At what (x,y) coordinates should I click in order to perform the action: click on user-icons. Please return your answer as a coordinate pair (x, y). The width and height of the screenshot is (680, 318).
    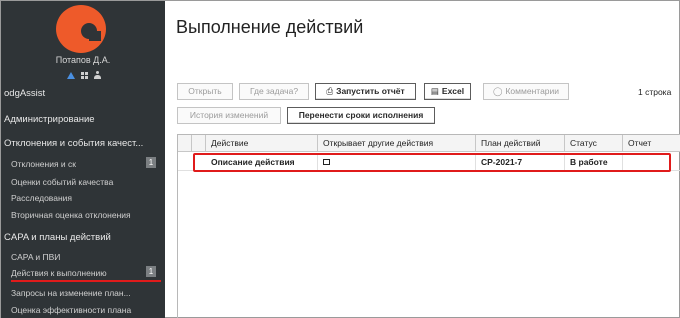
    Looking at the image, I should click on (84, 75).